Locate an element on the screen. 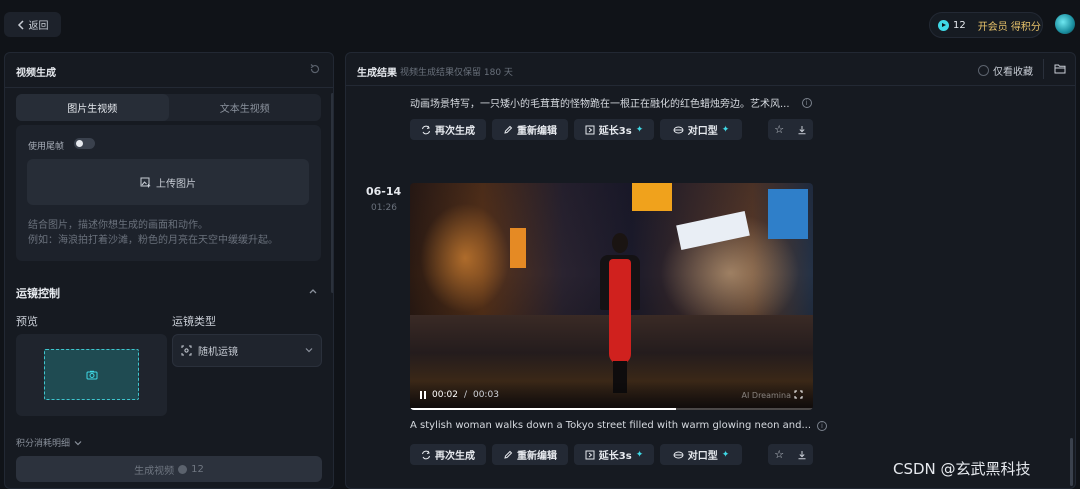 The width and height of the screenshot is (1080, 489). generate-label: 生成视频 is located at coordinates (154, 471).